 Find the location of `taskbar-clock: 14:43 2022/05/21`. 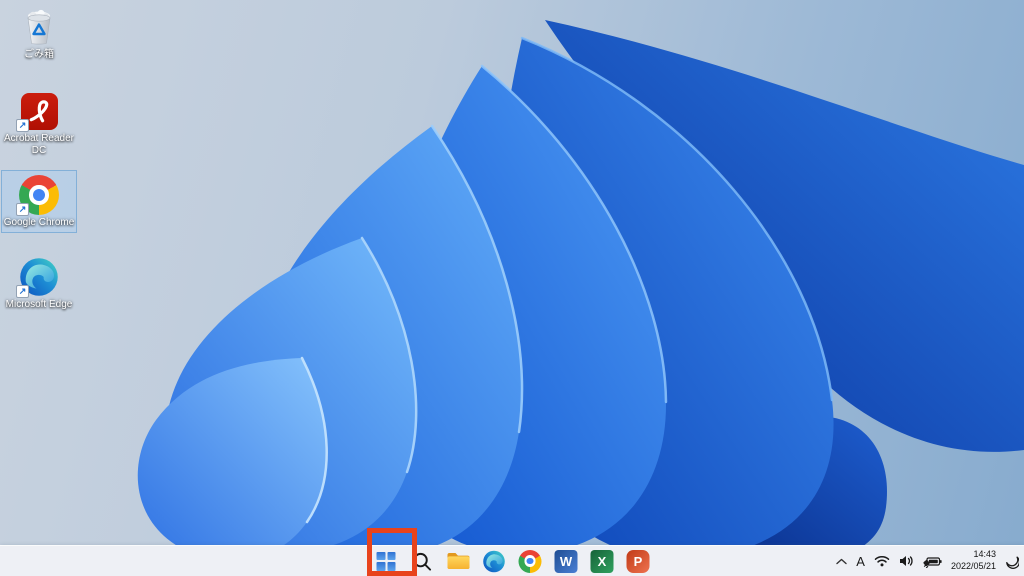

taskbar-clock: 14:43 2022/05/21 is located at coordinates (973, 560).